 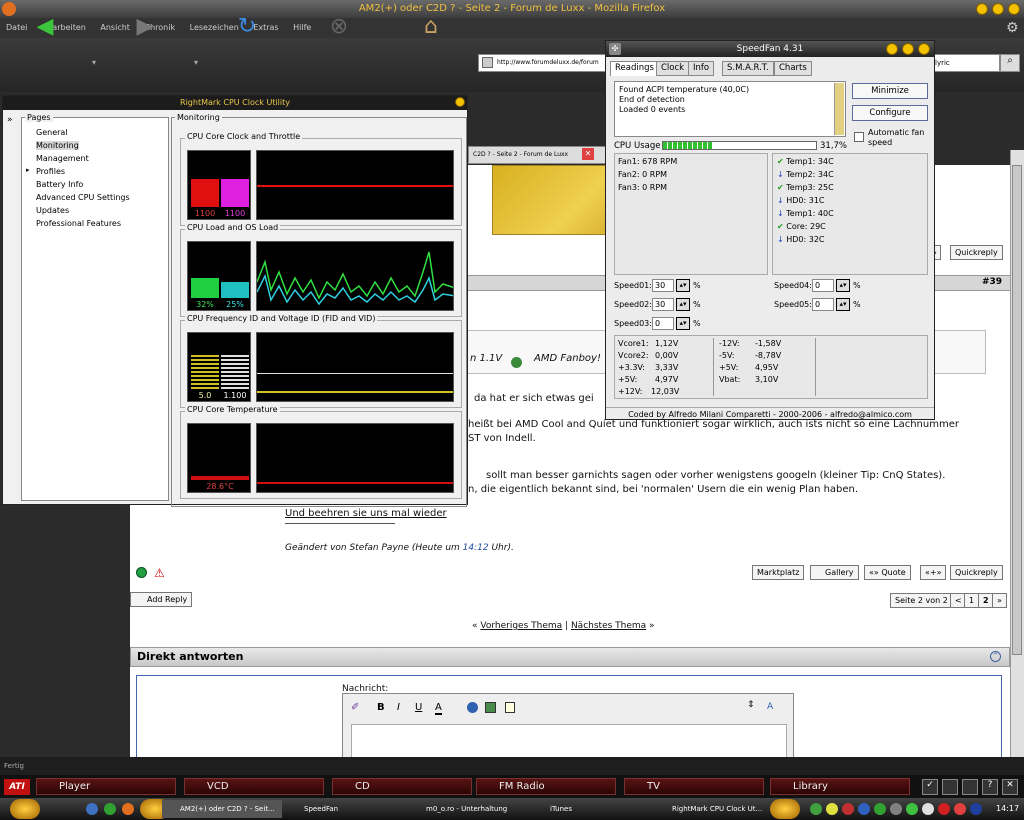 What do you see at coordinates (999, 600) in the screenshot?
I see `page-next-button: »` at bounding box center [999, 600].